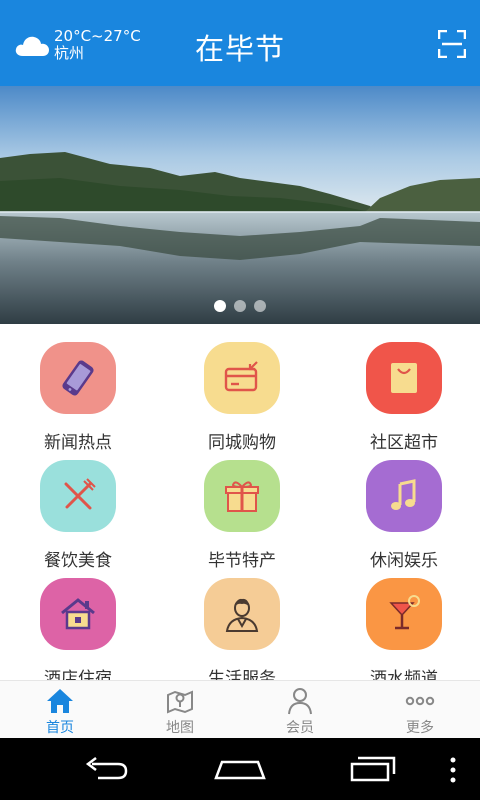  I want to click on category-news: 新闻热点, so click(80, 388).